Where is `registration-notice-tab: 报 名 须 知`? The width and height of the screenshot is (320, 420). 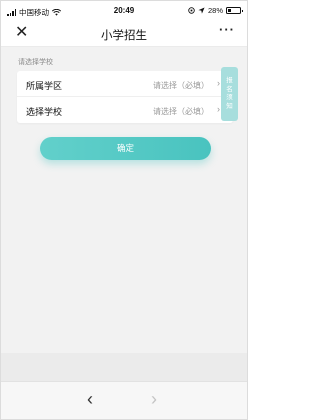
registration-notice-tab: 报 名 须 知 is located at coordinates (229, 94).